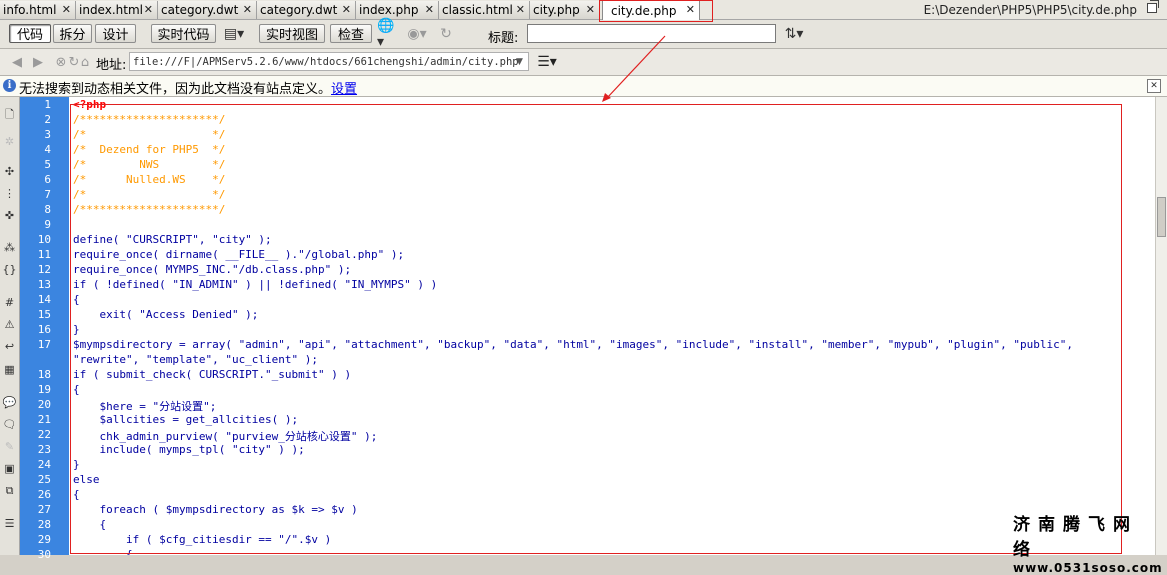 The width and height of the screenshot is (1167, 575). Describe the element at coordinates (9, 247) in the screenshot. I see `select-parent-tag-icon: ⁂` at that location.